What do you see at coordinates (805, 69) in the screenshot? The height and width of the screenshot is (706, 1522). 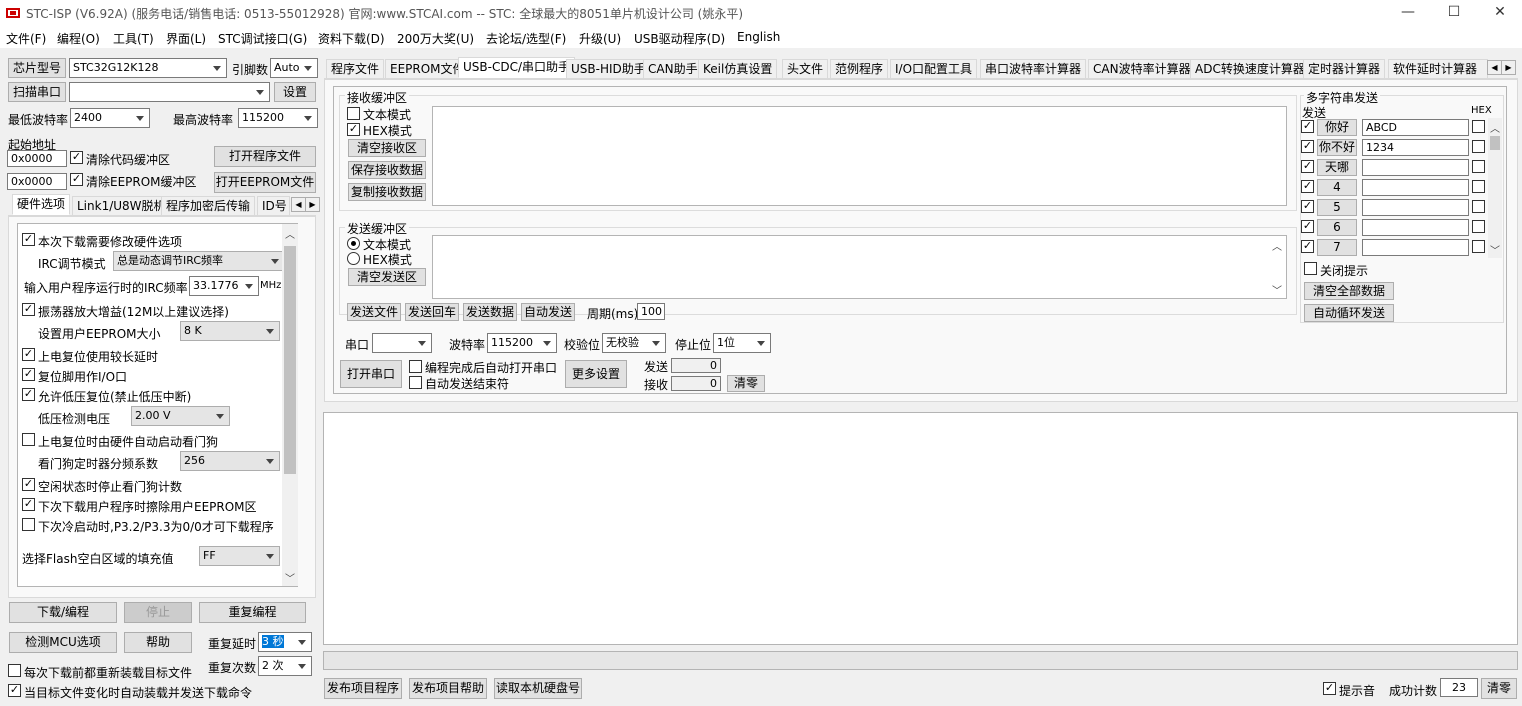 I see `tab-header-file: 头文件` at bounding box center [805, 69].